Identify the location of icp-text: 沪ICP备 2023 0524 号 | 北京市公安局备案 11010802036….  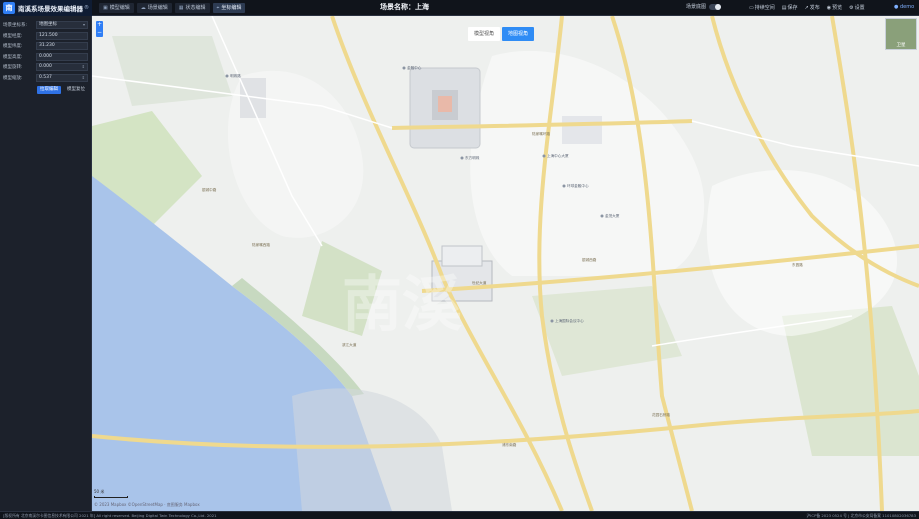
(862, 515).